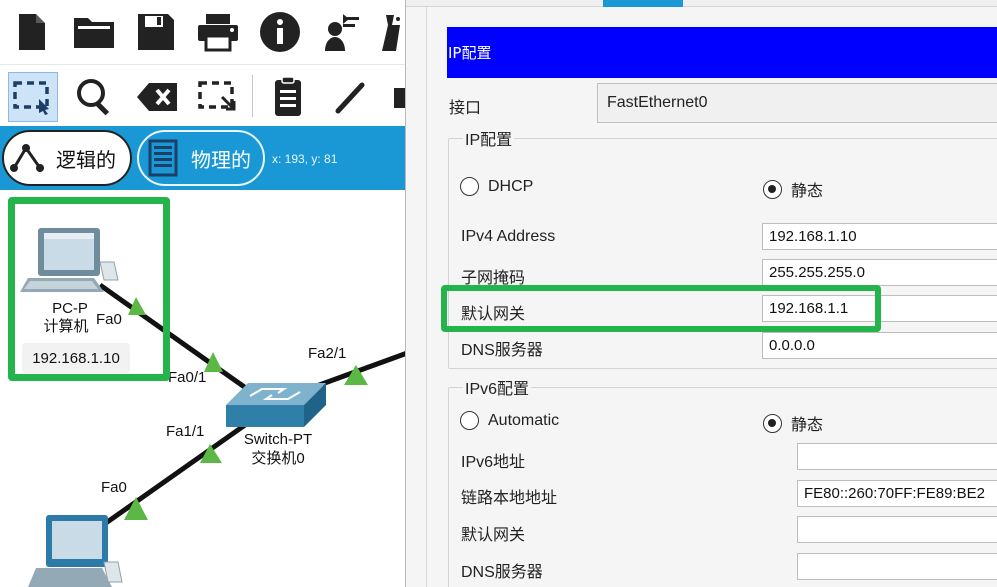 This screenshot has height=587, width=997. I want to click on dhcp-label: DHCP, so click(511, 186).